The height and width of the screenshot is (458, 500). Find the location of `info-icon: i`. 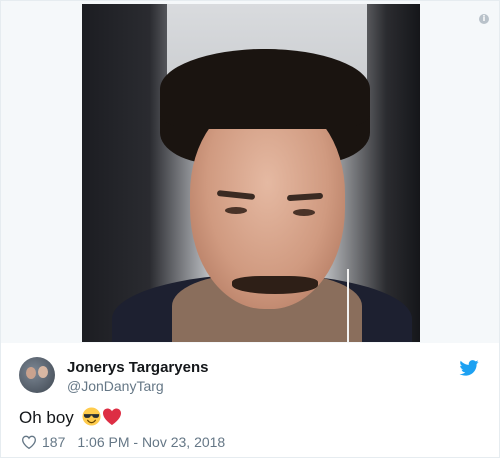

info-icon: i is located at coordinates (484, 19).